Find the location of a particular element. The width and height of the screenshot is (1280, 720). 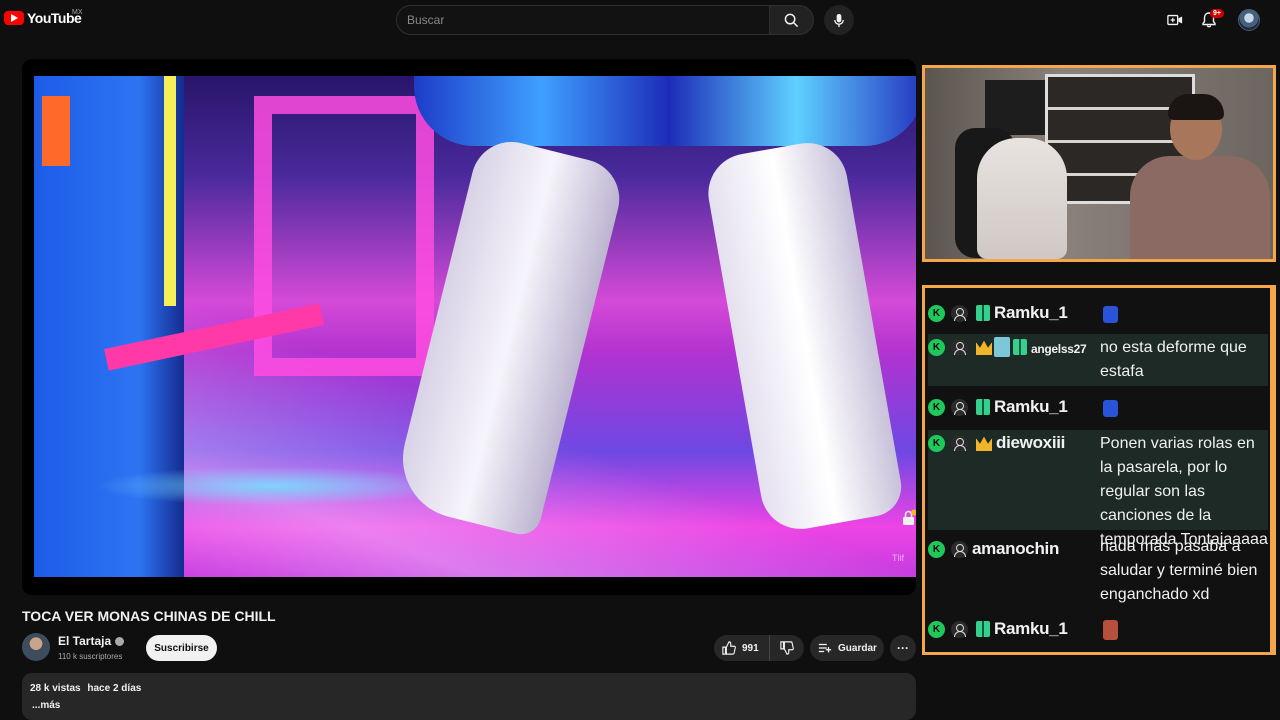

search-bar is located at coordinates (605, 20).